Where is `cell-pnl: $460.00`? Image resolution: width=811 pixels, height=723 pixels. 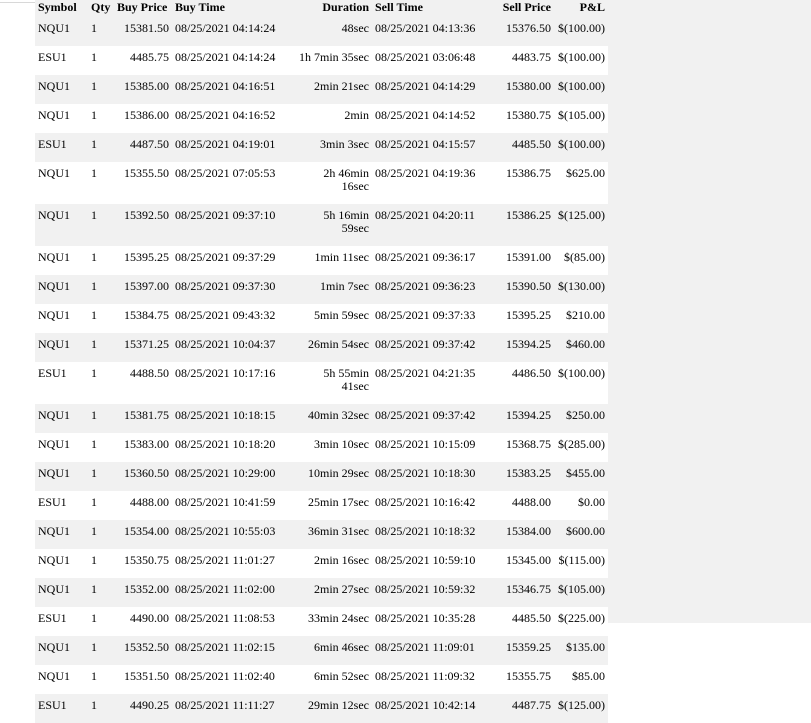
cell-pnl: $460.00 is located at coordinates (581, 347).